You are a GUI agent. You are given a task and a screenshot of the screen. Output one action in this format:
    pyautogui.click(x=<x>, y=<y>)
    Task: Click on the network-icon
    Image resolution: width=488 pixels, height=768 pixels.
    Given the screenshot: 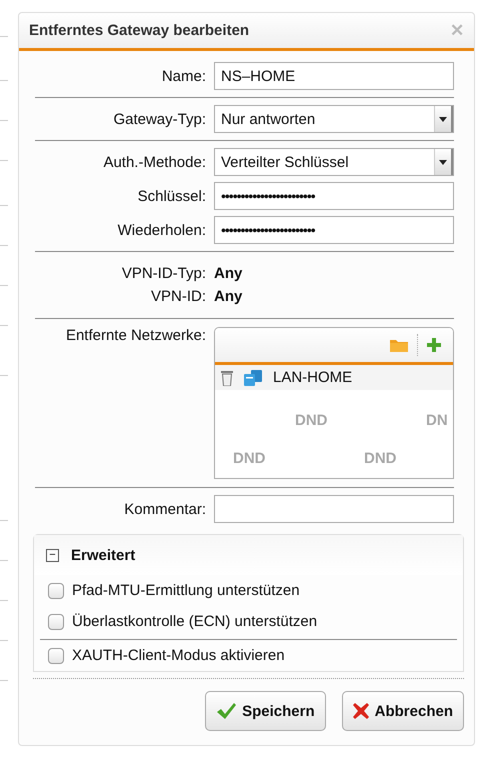 What is the action you would take?
    pyautogui.click(x=253, y=378)
    